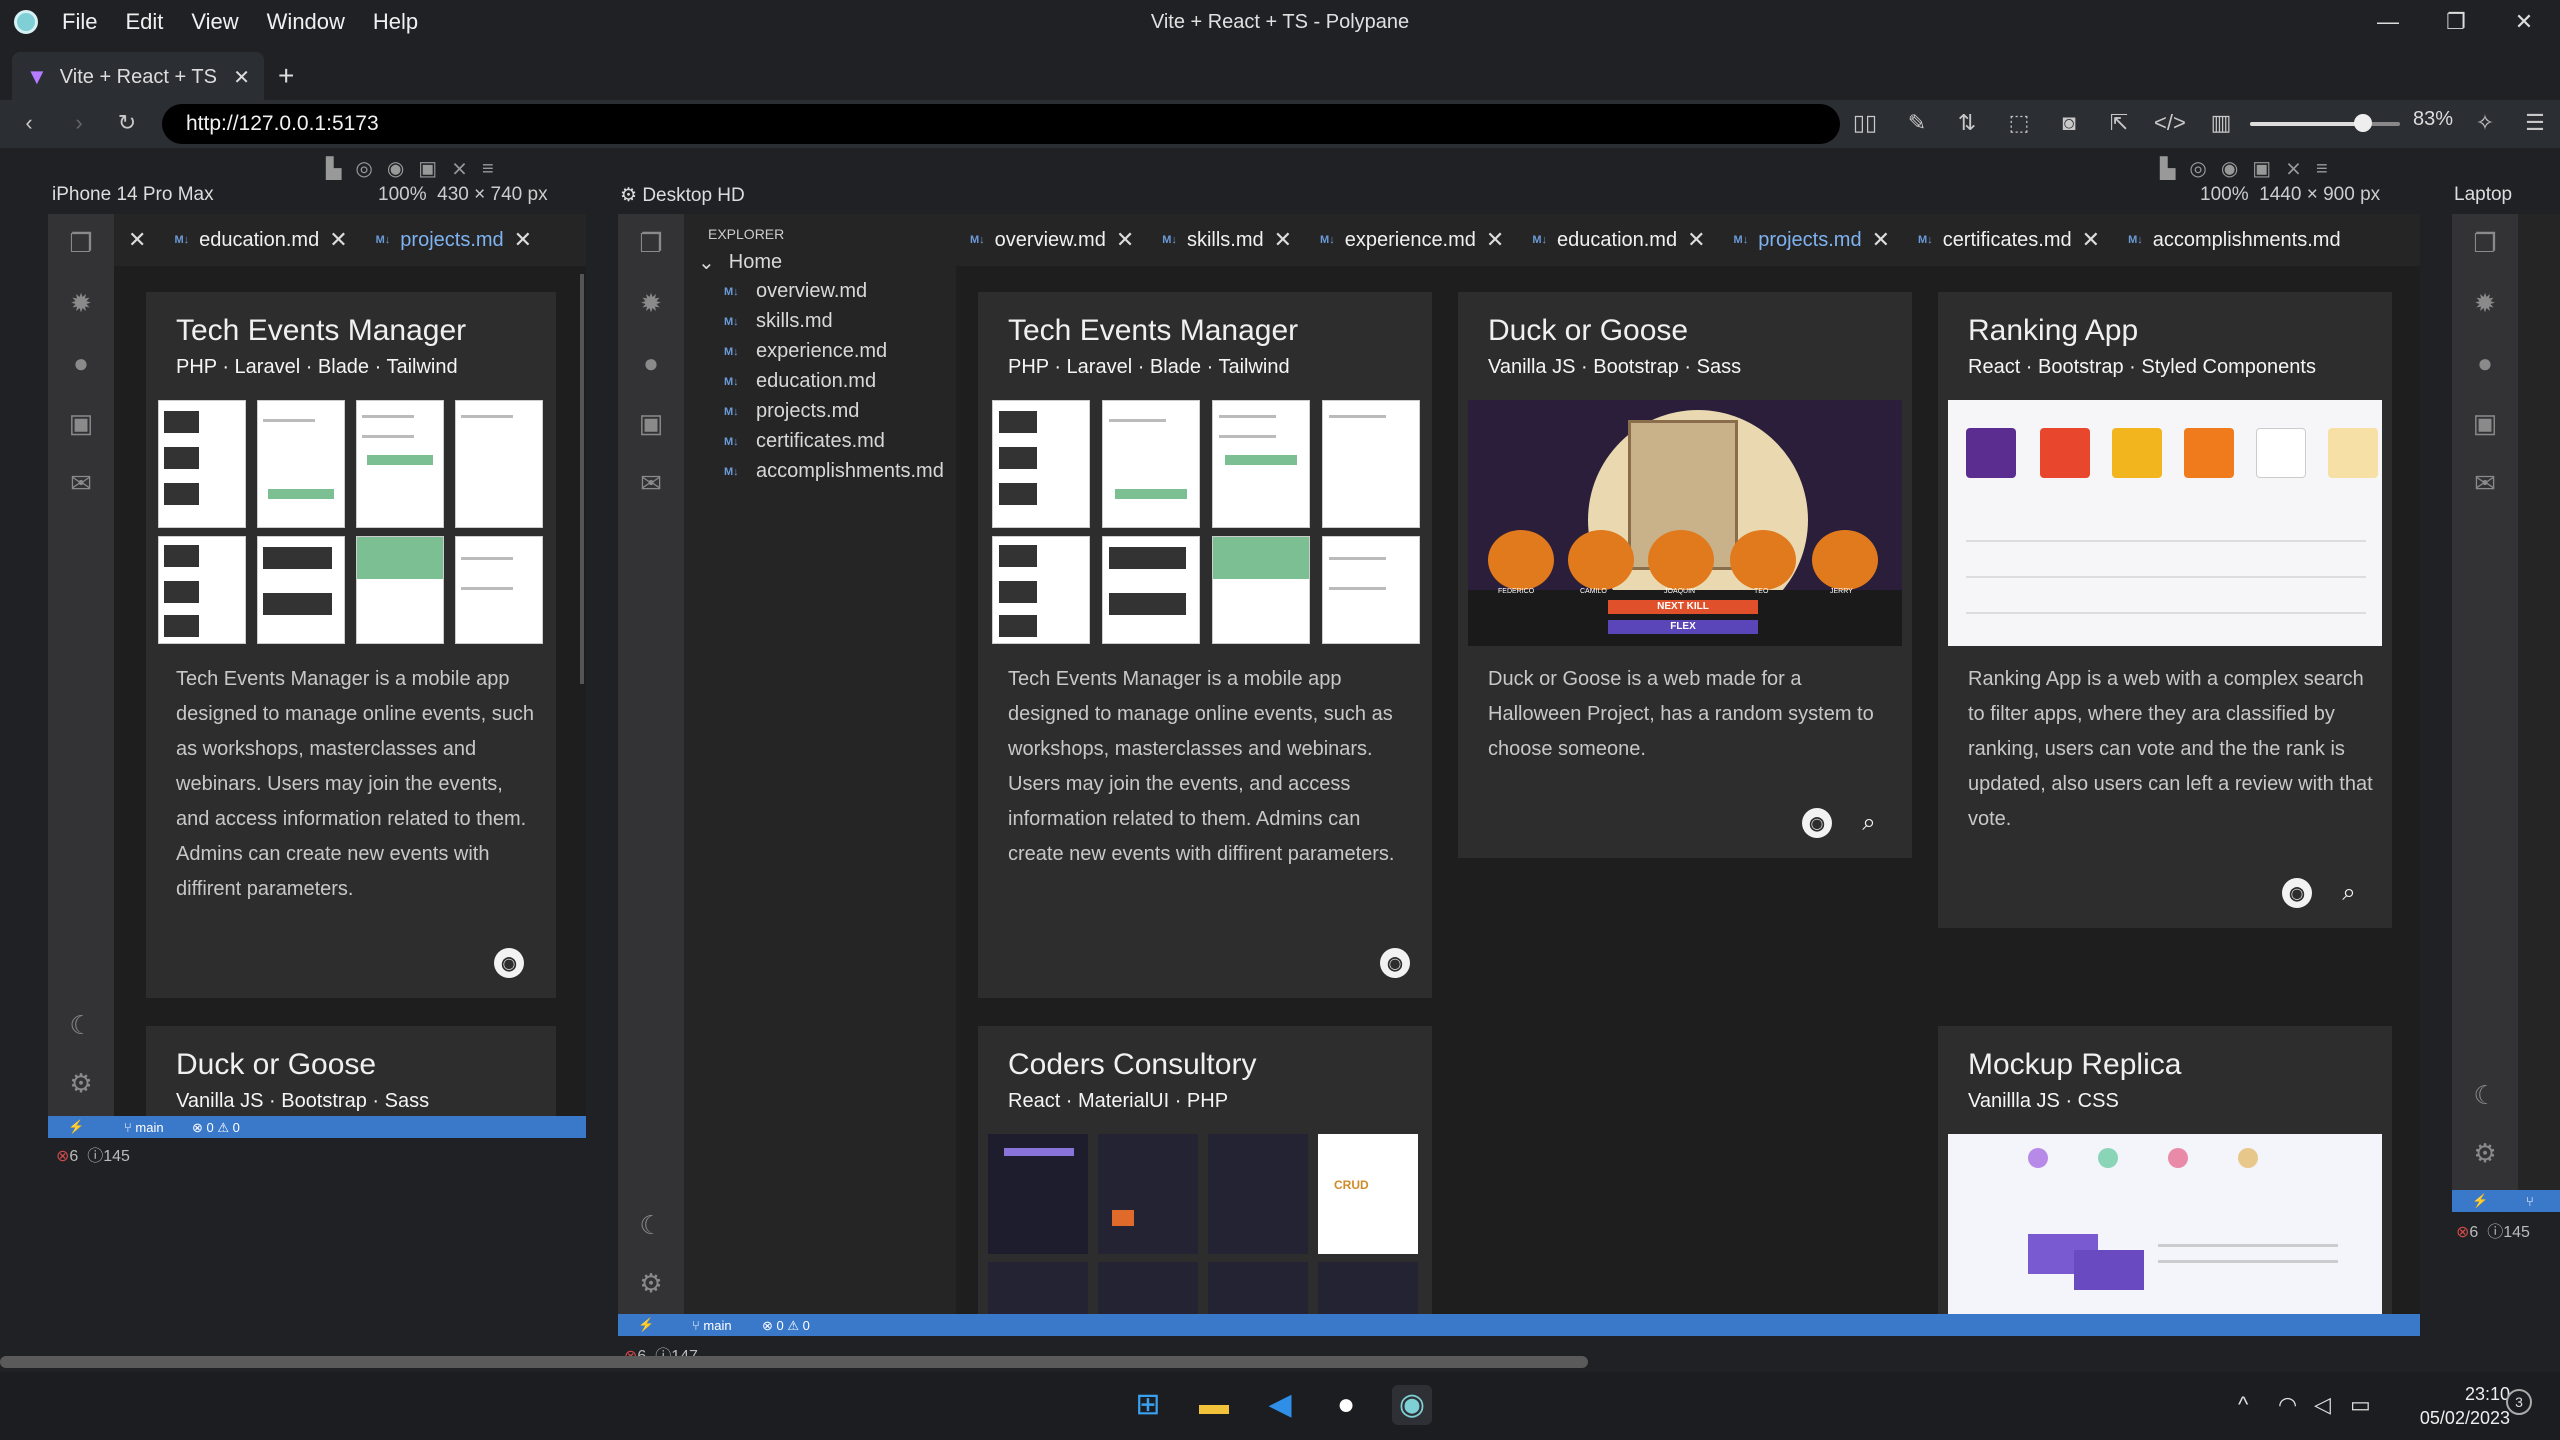 This screenshot has height=1440, width=2560. I want to click on clock: 23:10 05/02/2023, so click(2455, 1406).